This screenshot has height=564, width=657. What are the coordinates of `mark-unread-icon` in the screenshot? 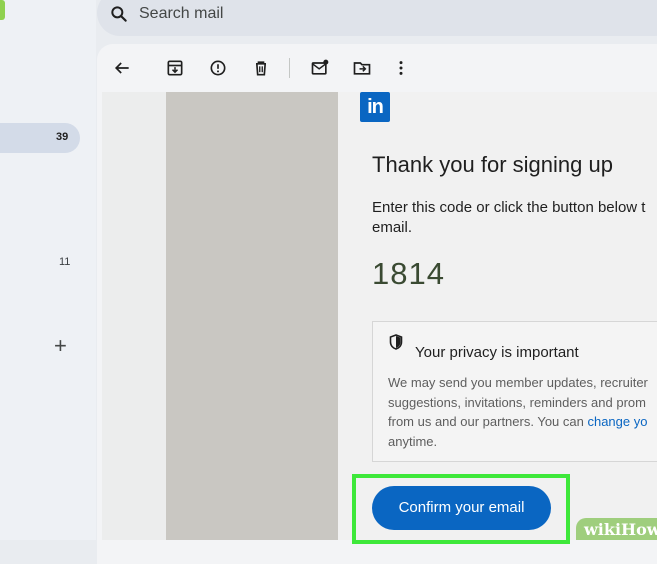 It's located at (320, 68).